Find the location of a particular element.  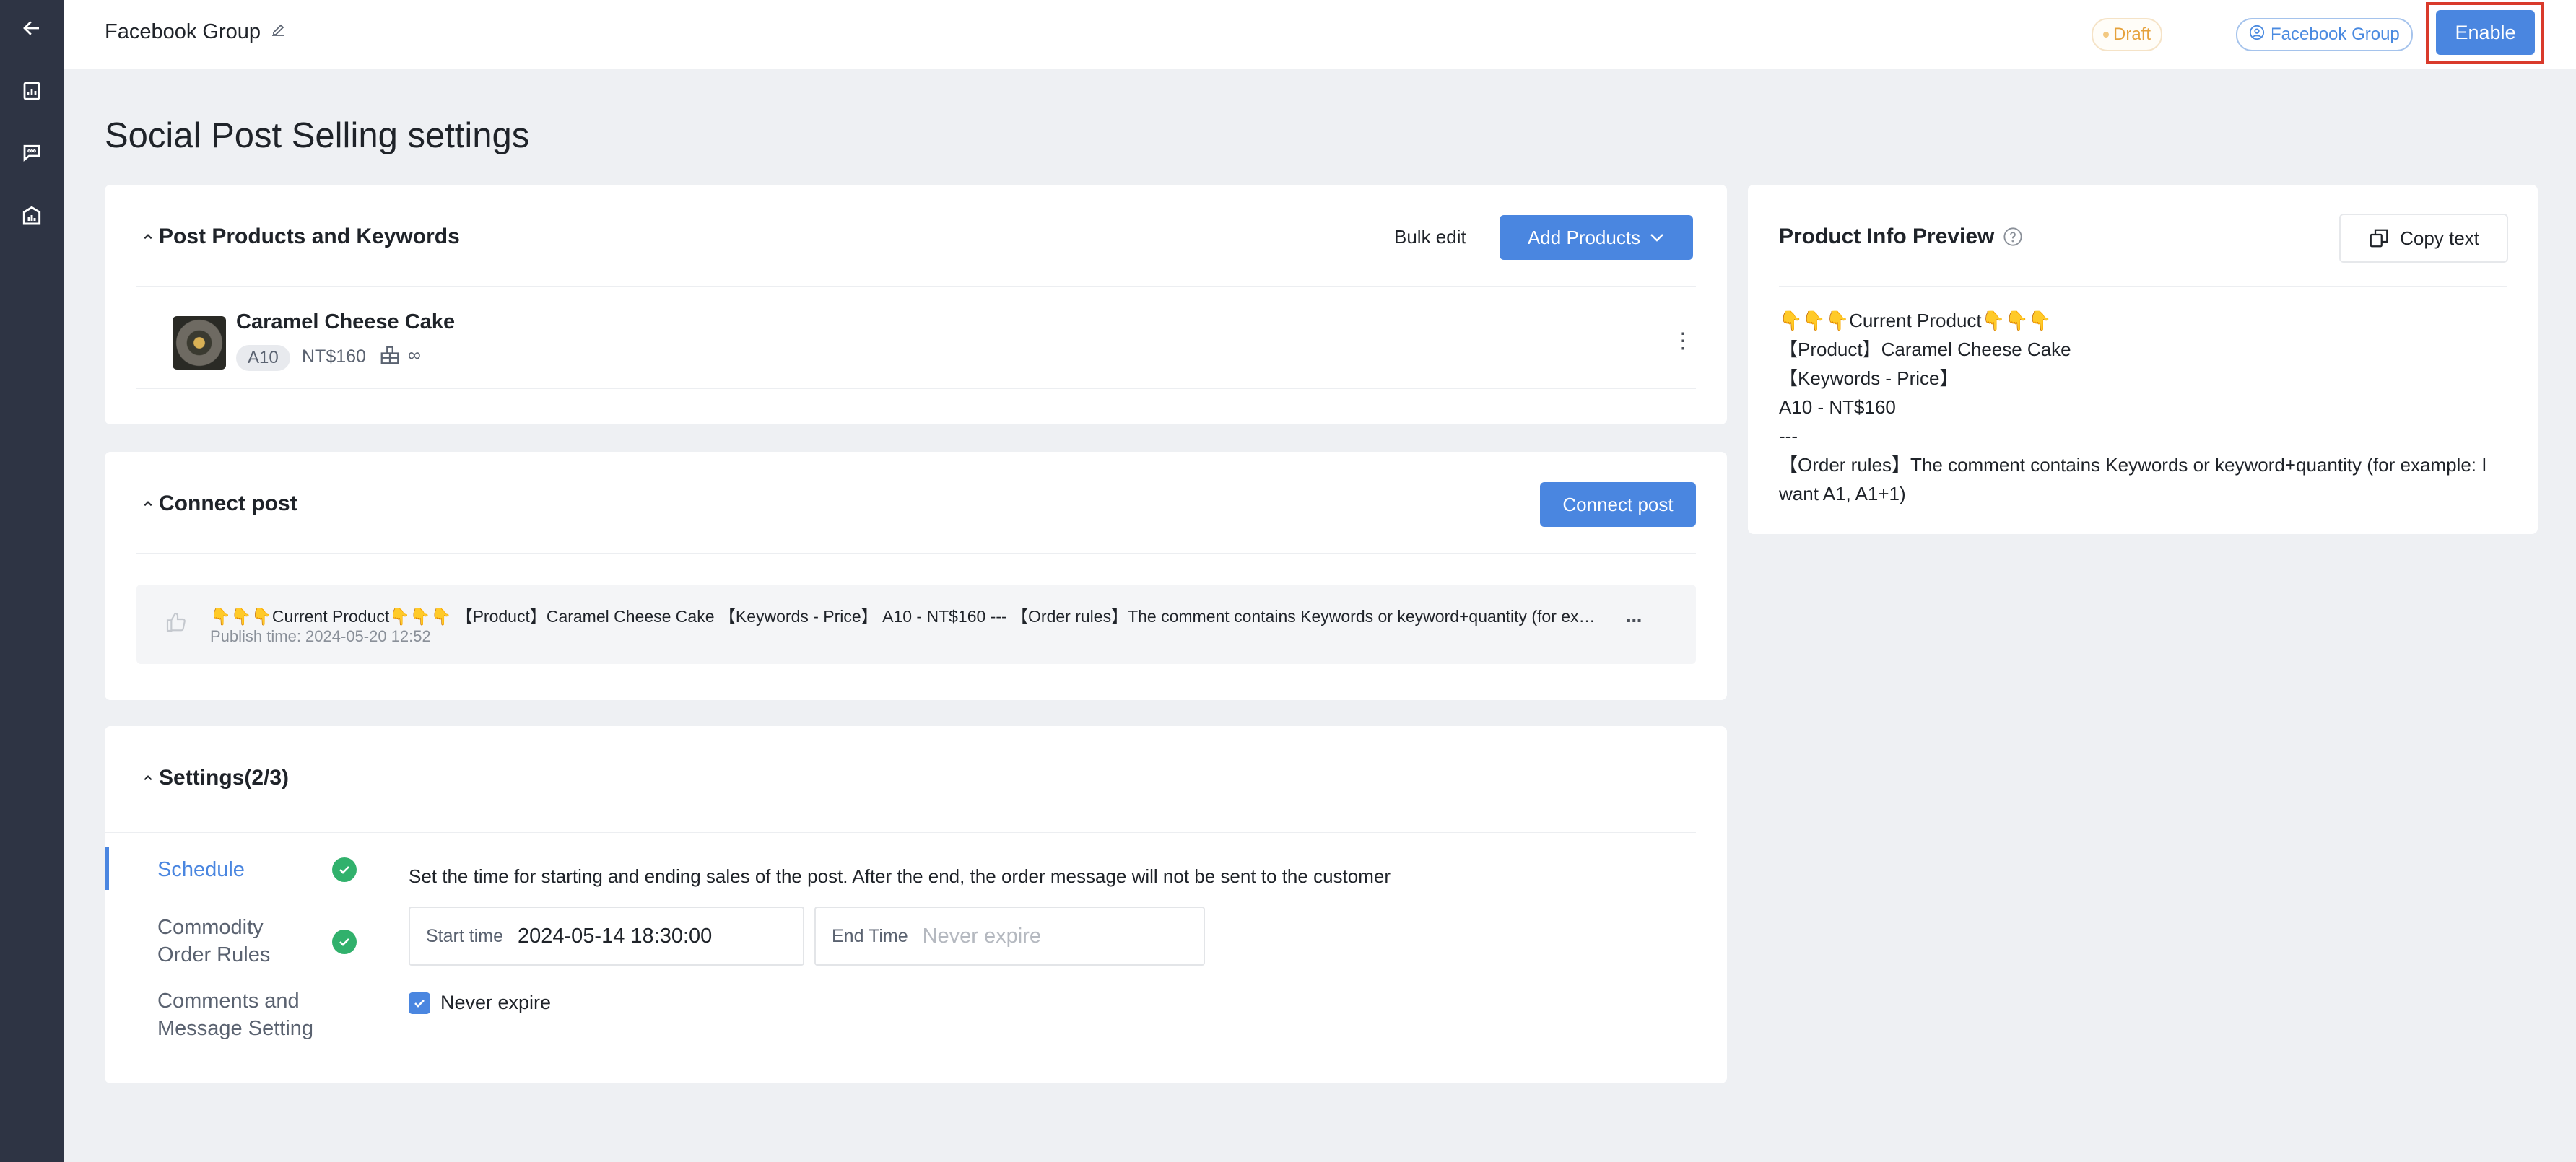

edit-pencil-icon is located at coordinates (278, 32).